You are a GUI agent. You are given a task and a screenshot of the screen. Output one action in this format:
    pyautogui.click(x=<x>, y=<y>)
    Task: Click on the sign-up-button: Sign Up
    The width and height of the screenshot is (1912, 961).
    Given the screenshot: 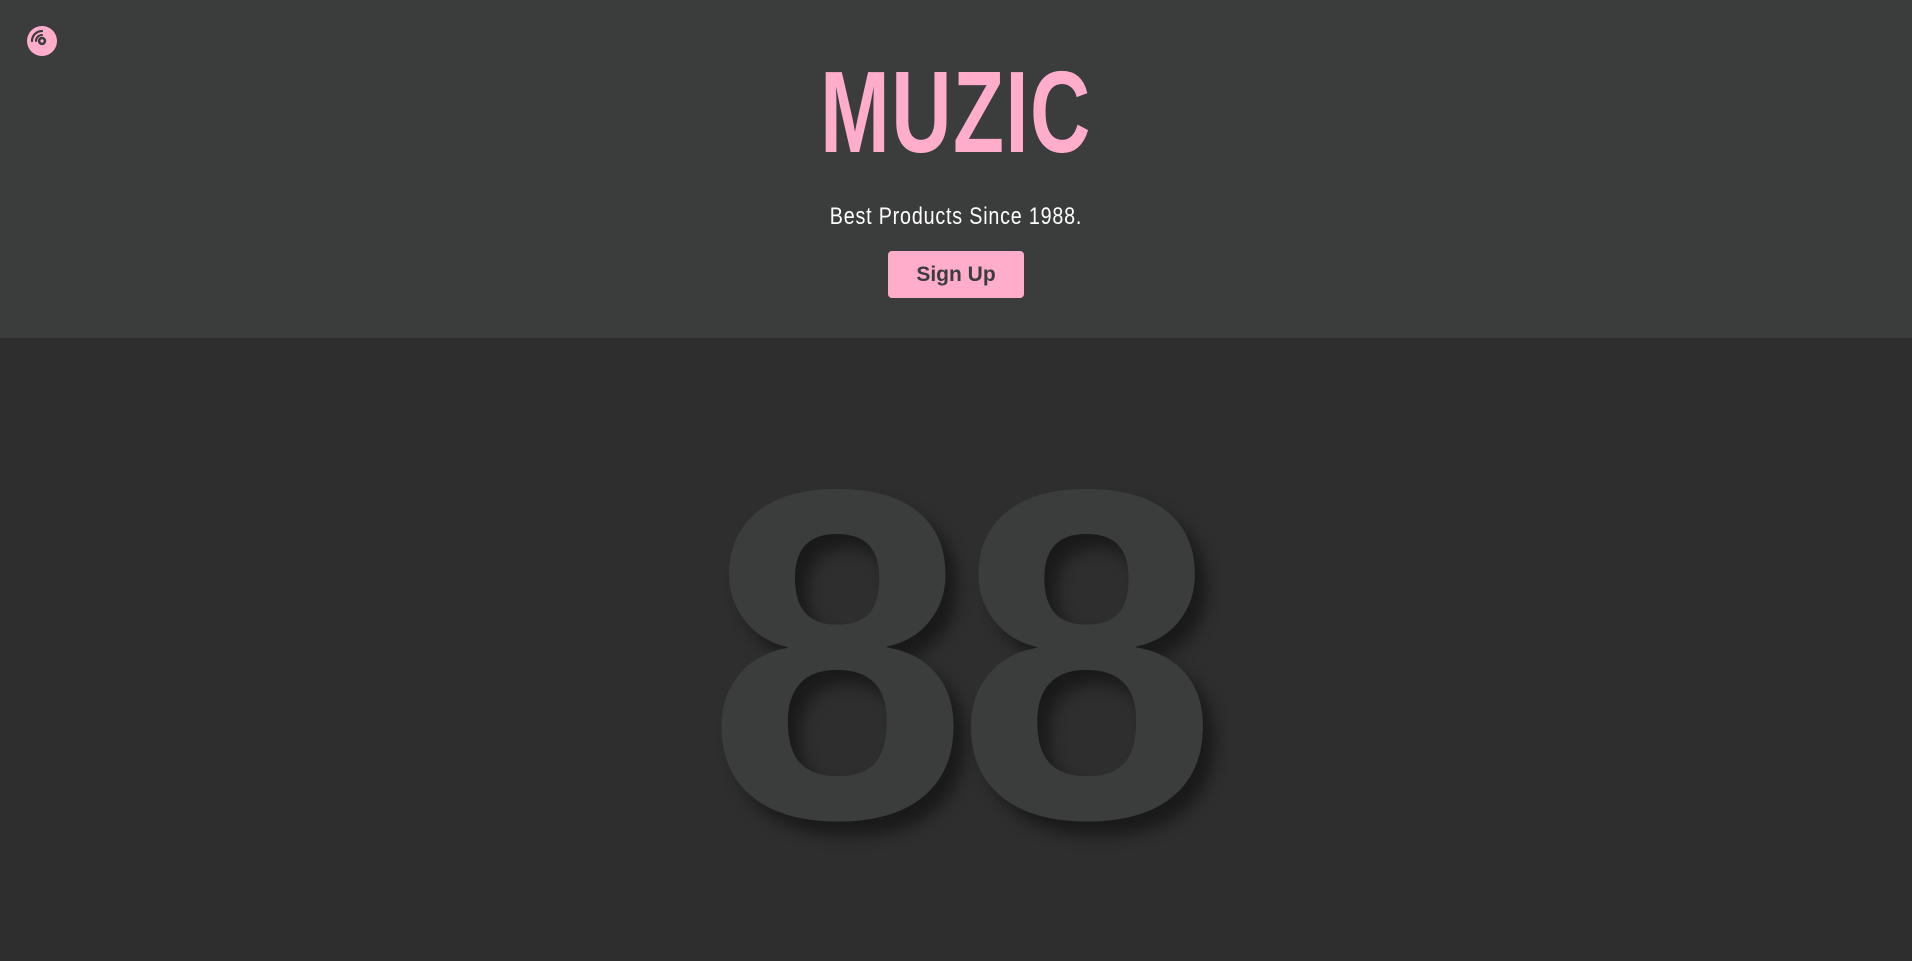 What is the action you would take?
    pyautogui.click(x=956, y=274)
    